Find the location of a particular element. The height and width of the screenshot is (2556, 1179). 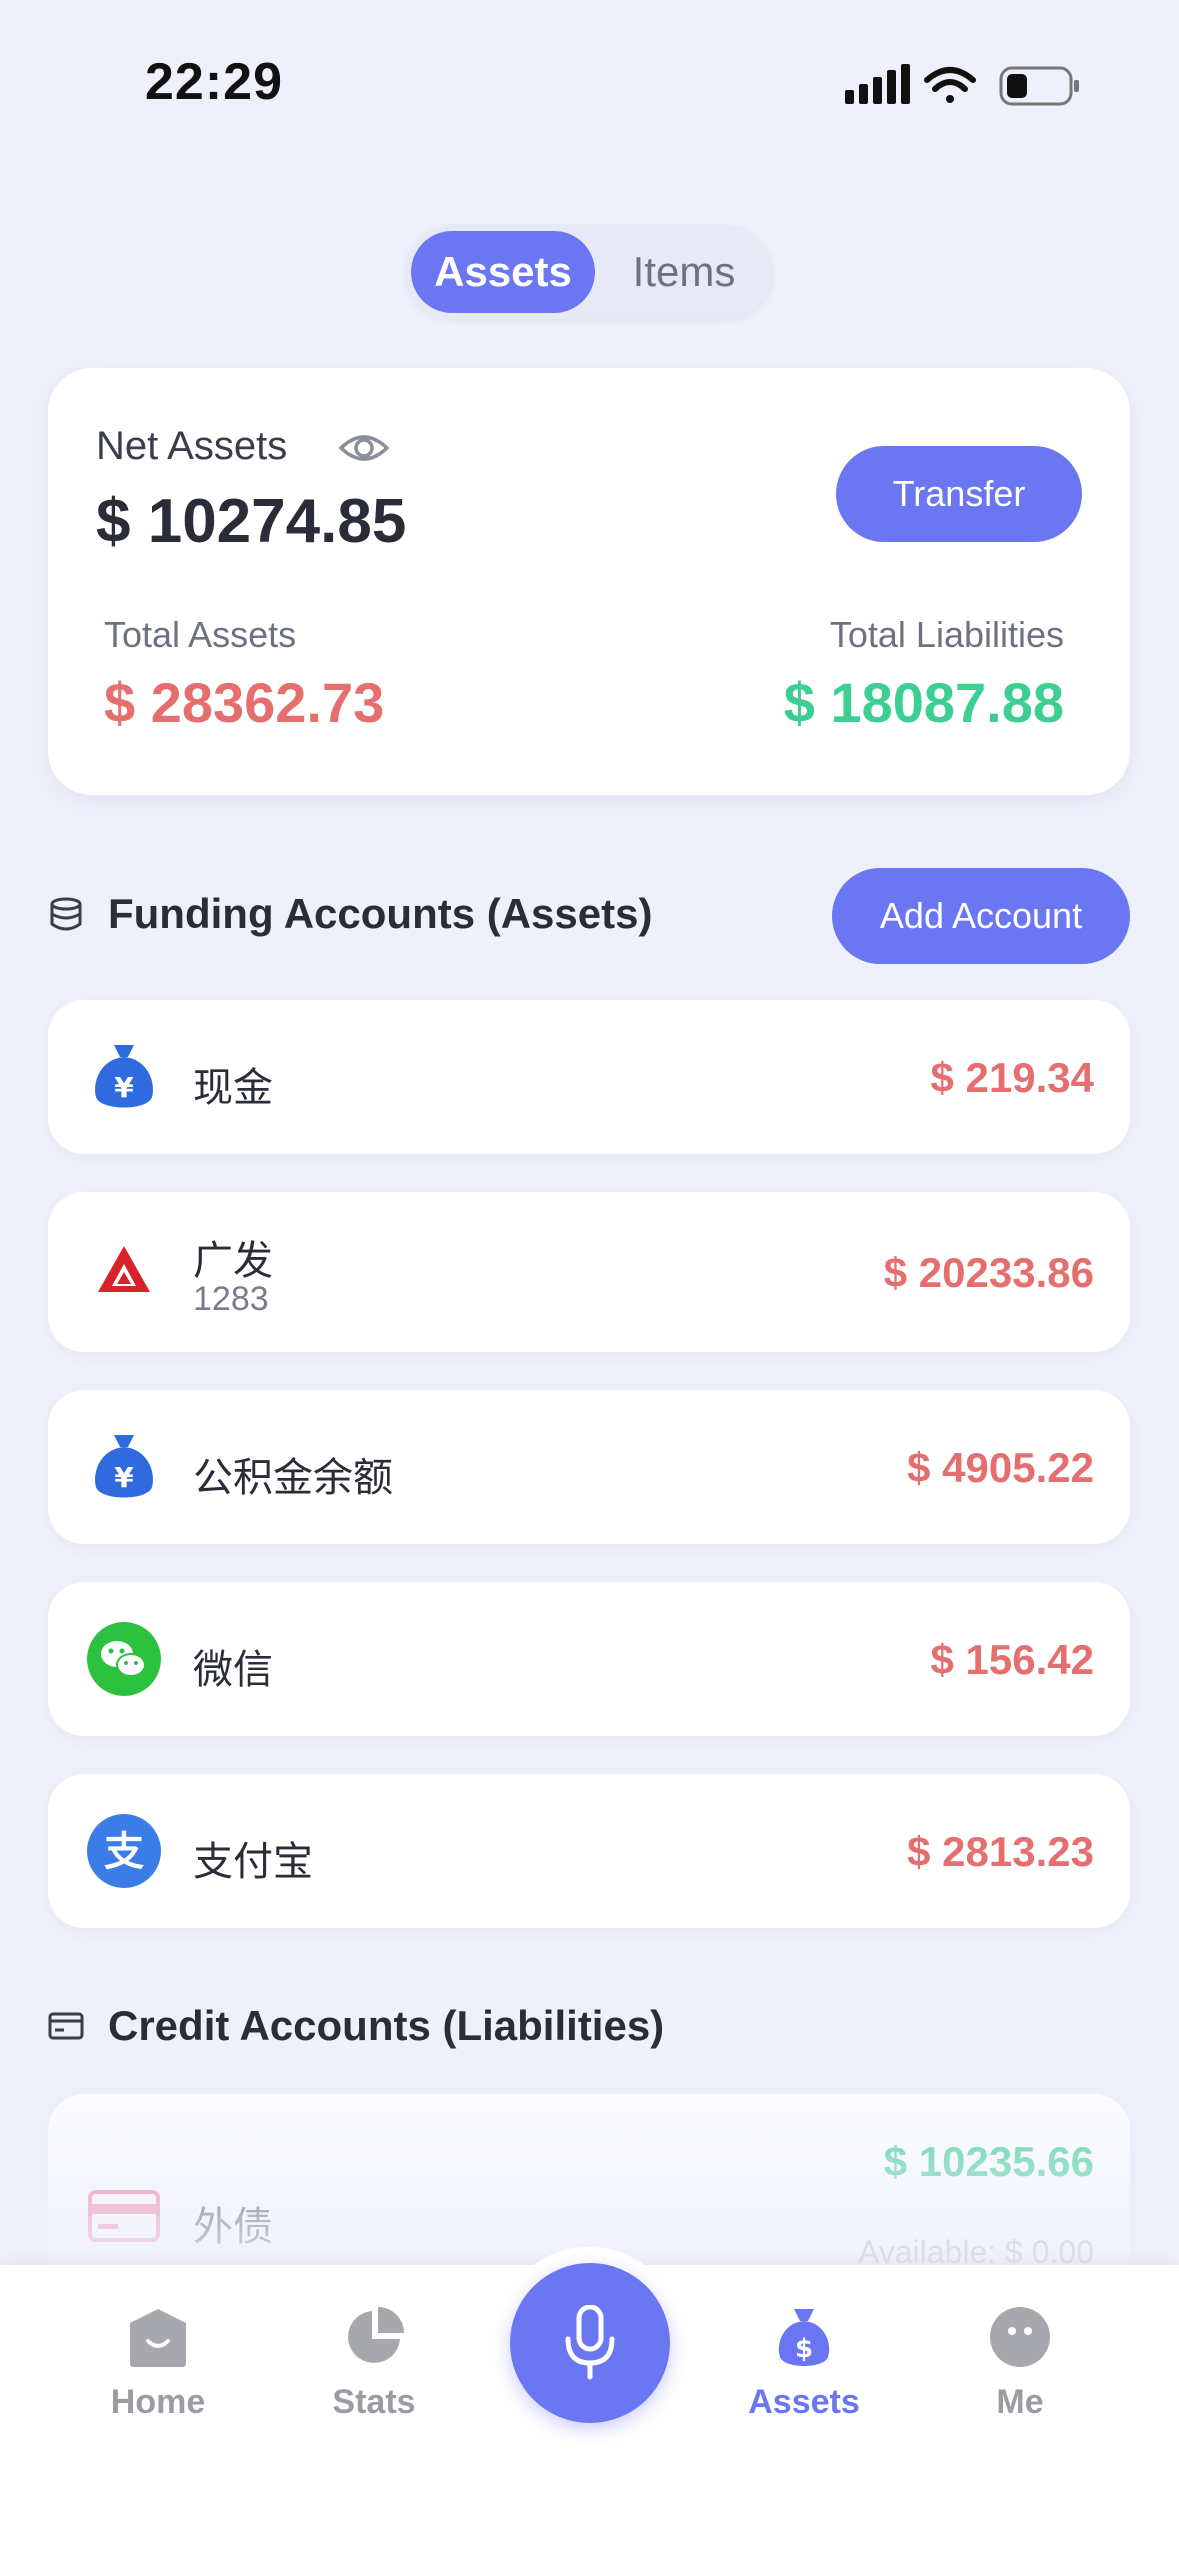

tab-label: Stats is located at coordinates (374, 2402).